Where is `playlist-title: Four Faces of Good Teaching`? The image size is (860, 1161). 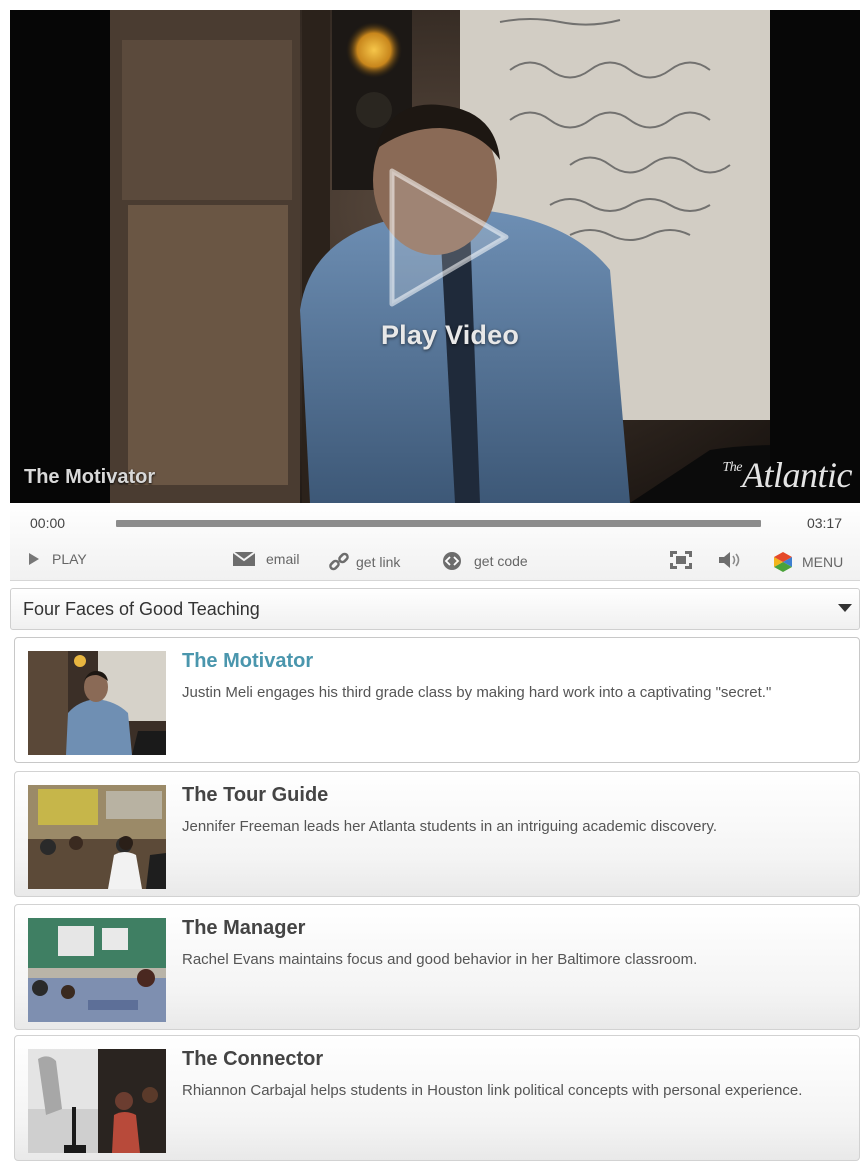
playlist-title: Four Faces of Good Teaching is located at coordinates (141, 609).